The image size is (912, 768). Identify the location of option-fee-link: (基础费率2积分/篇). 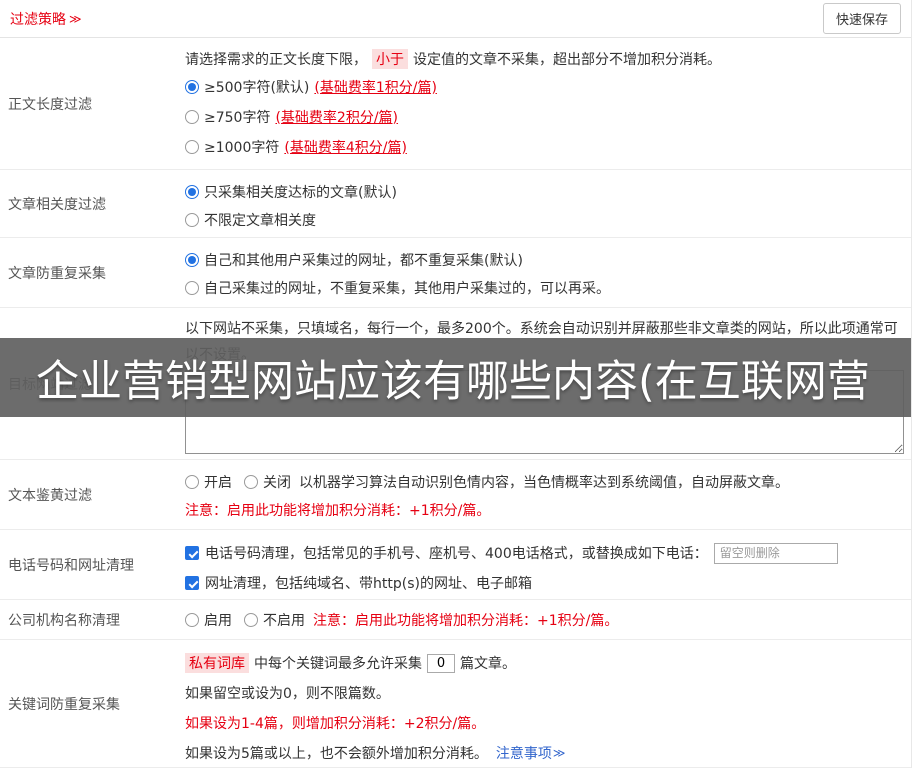
(337, 118).